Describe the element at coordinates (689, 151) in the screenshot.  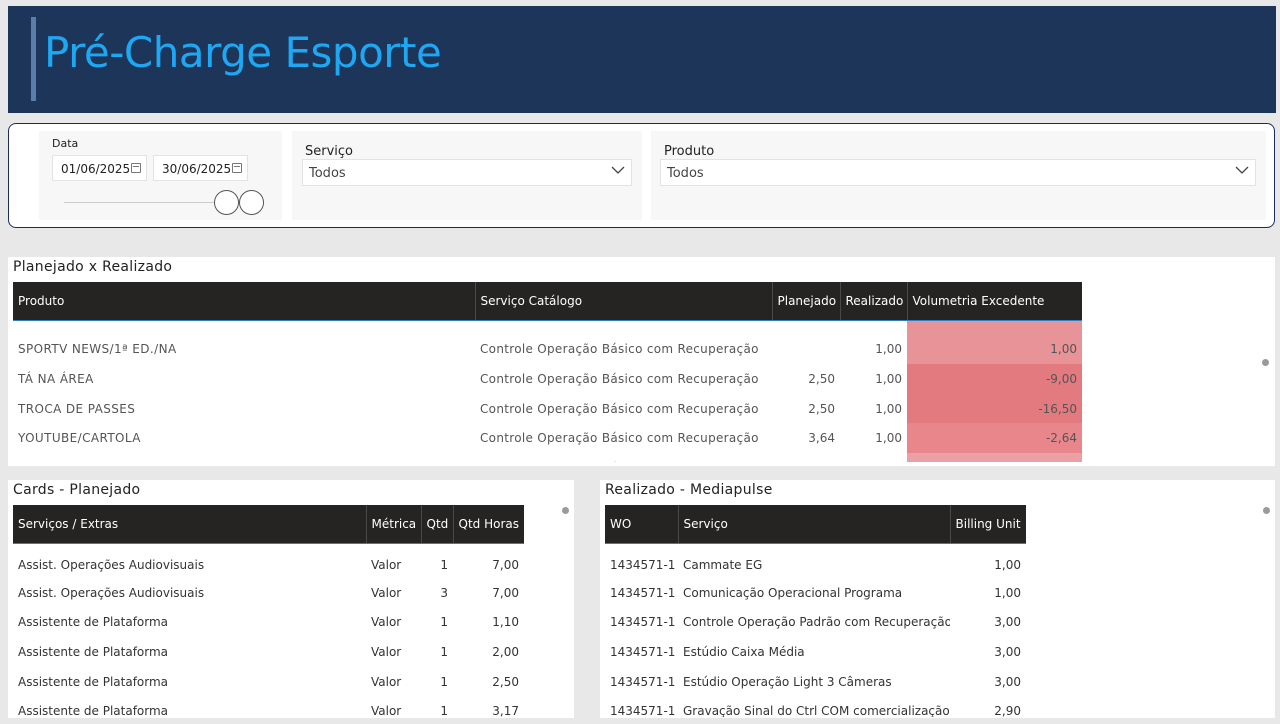
I see `produto-slicer-label: Produto` at that location.